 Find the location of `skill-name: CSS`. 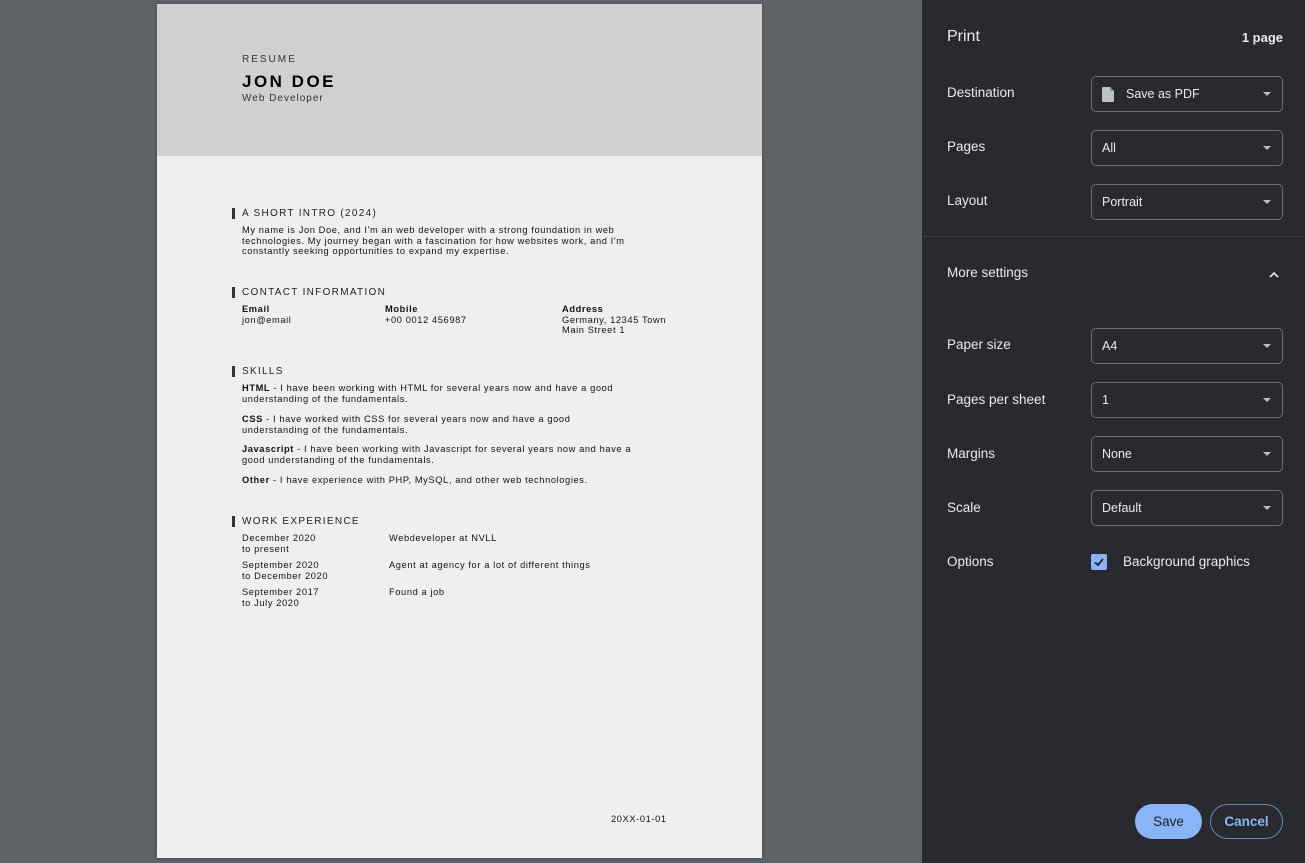

skill-name: CSS is located at coordinates (252, 419).